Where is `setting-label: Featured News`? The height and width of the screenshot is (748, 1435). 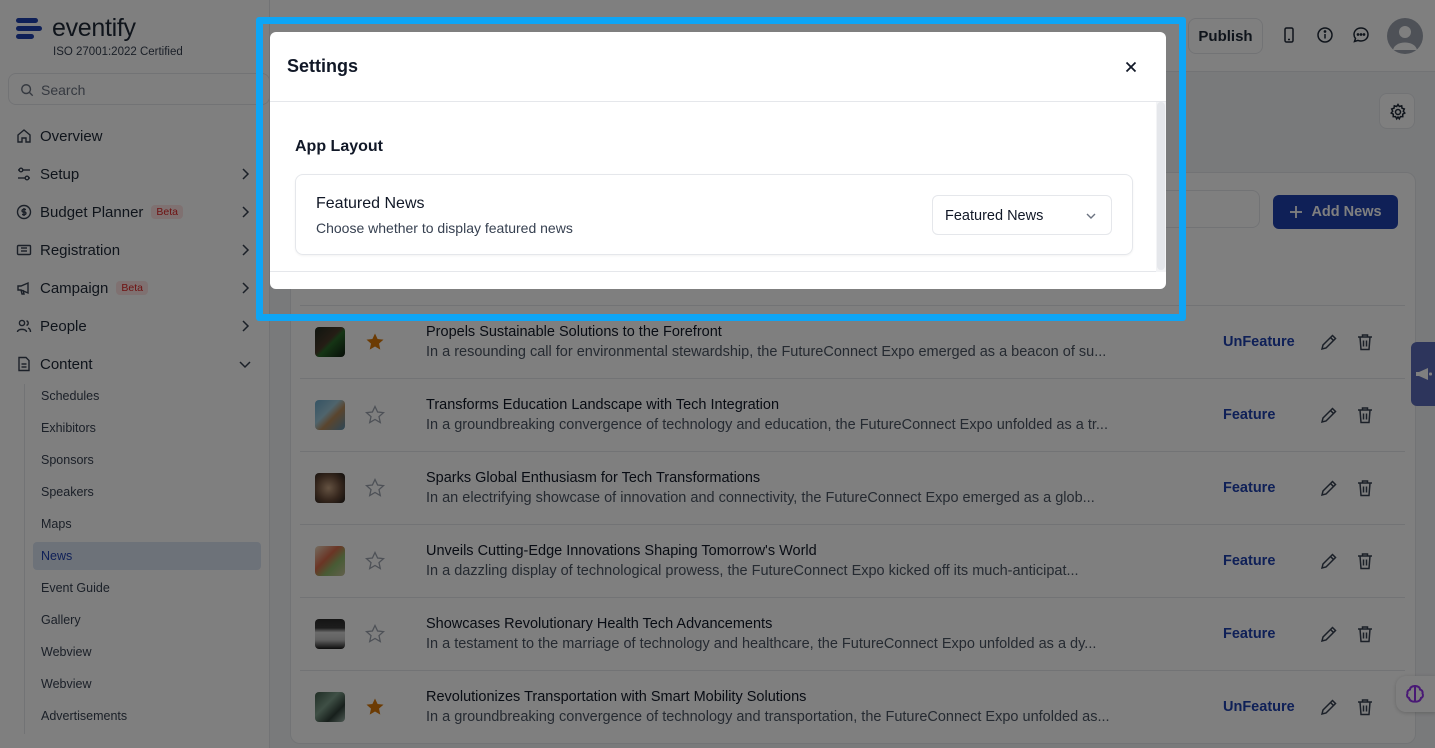 setting-label: Featured News is located at coordinates (370, 203).